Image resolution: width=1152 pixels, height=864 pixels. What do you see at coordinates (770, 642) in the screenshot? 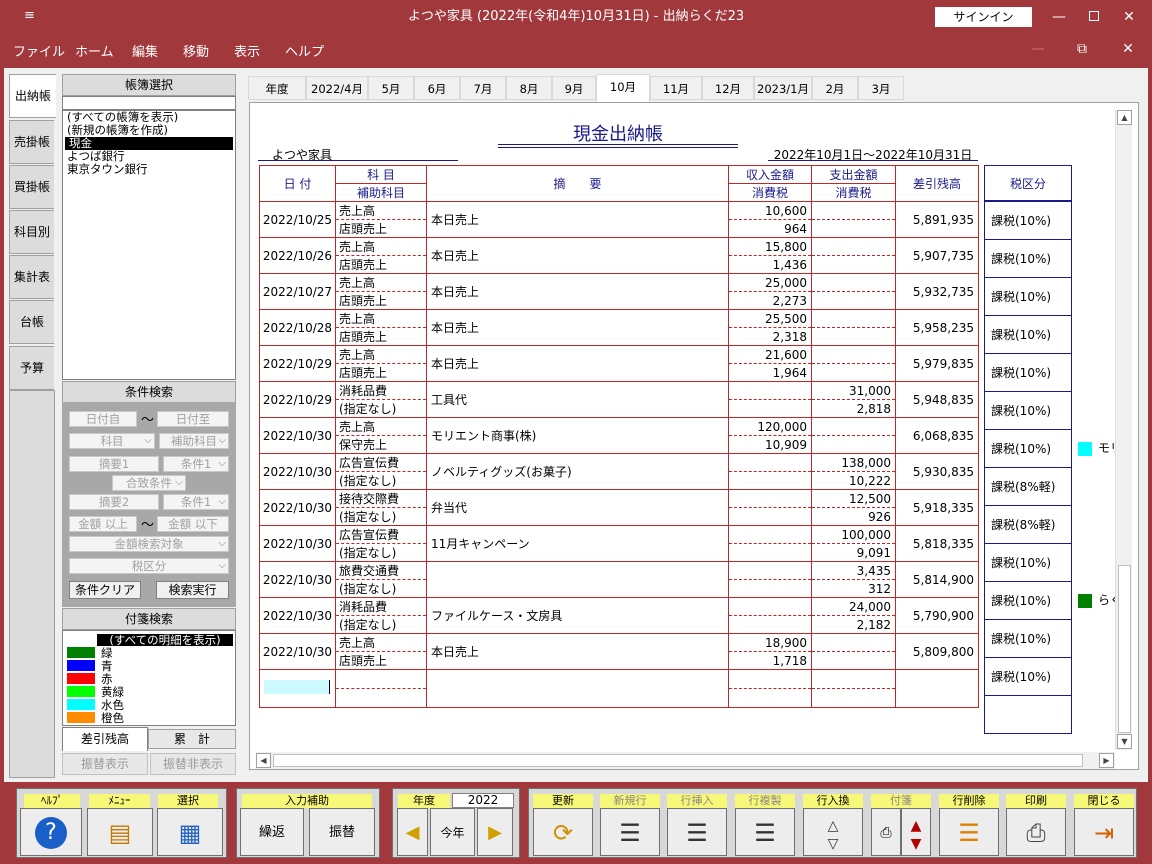
I see `income-cell: 18,900` at bounding box center [770, 642].